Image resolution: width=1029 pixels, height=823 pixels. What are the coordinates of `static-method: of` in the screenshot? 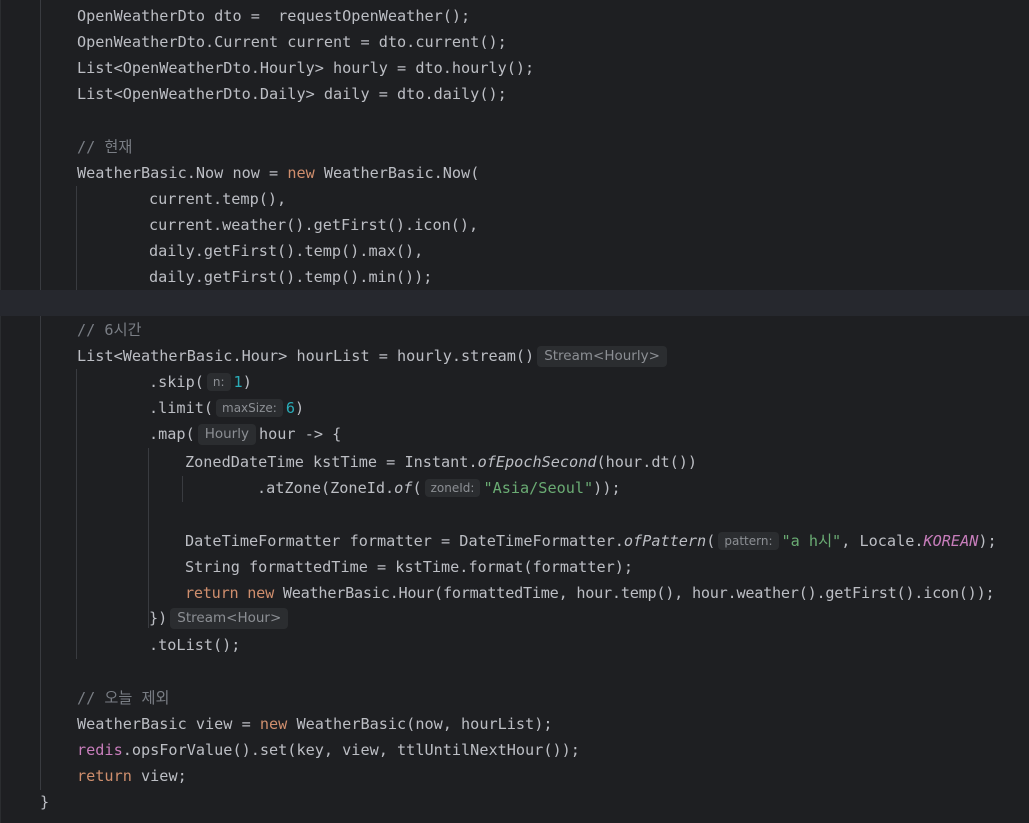 It's located at (403, 488).